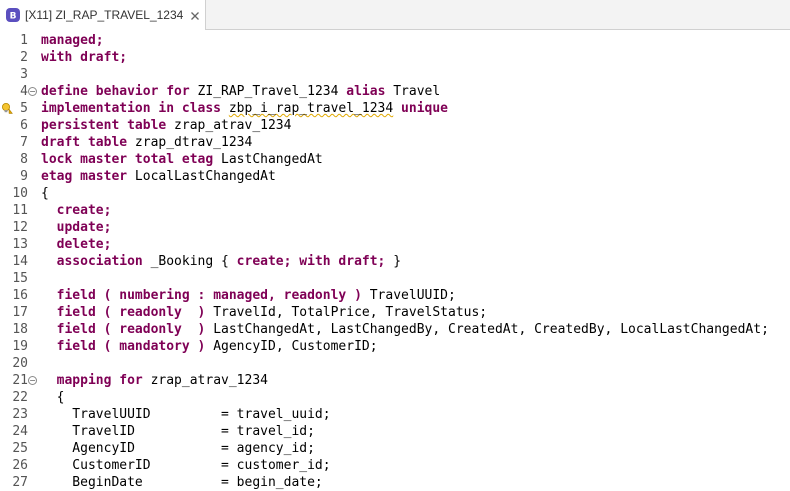 The image size is (790, 491). I want to click on code-line: 11 create;, so click(395, 210).